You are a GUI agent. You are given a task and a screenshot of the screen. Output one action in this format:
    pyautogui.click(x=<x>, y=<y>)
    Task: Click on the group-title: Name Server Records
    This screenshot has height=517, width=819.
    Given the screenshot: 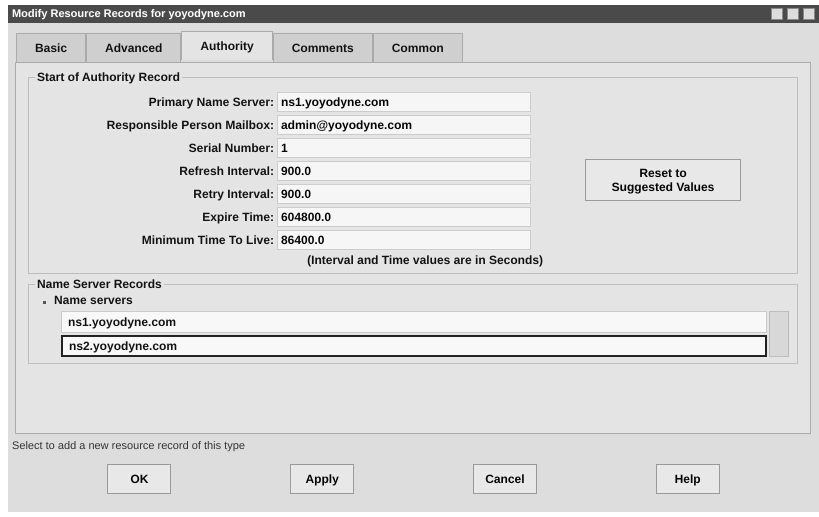 What is the action you would take?
    pyautogui.click(x=99, y=284)
    